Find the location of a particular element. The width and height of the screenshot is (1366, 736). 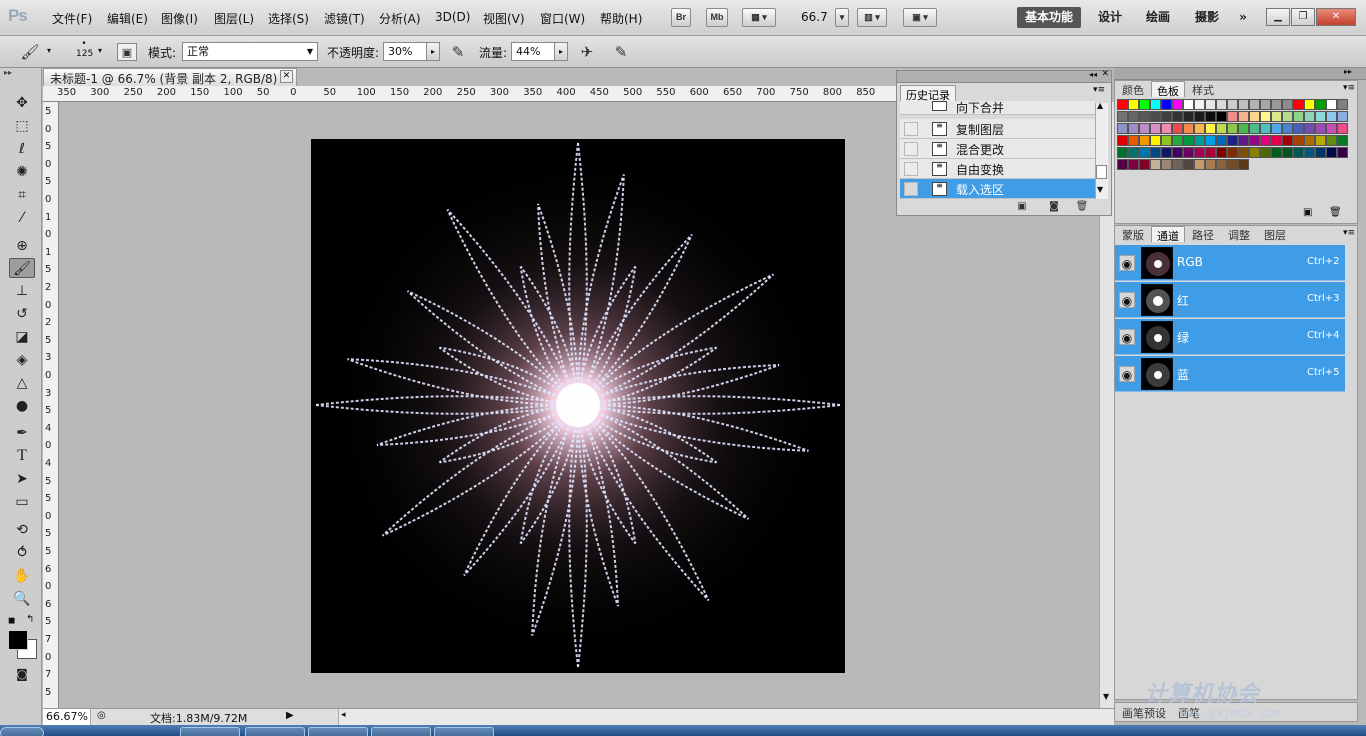

tab-paths: 路径 is located at coordinates (1203, 234).